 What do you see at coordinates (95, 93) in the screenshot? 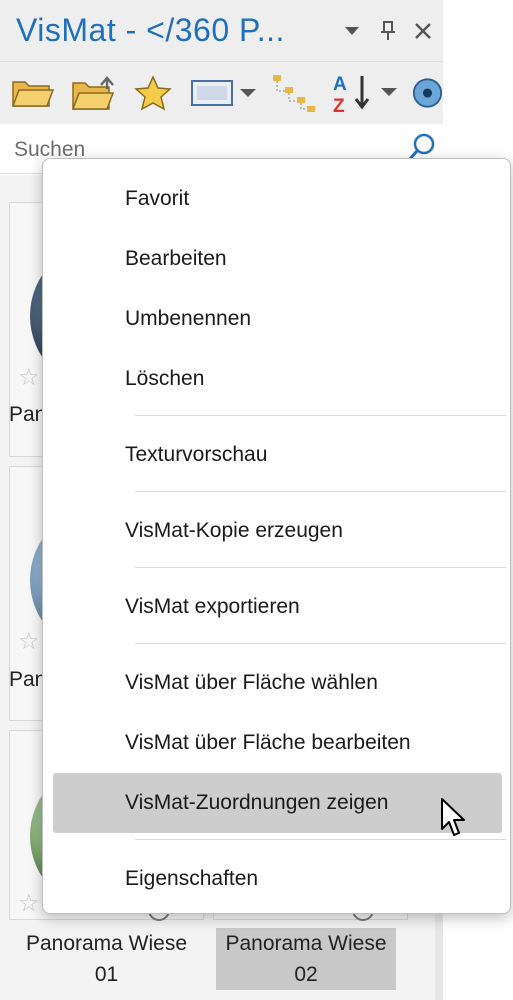
I see `folder-up-icon` at bounding box center [95, 93].